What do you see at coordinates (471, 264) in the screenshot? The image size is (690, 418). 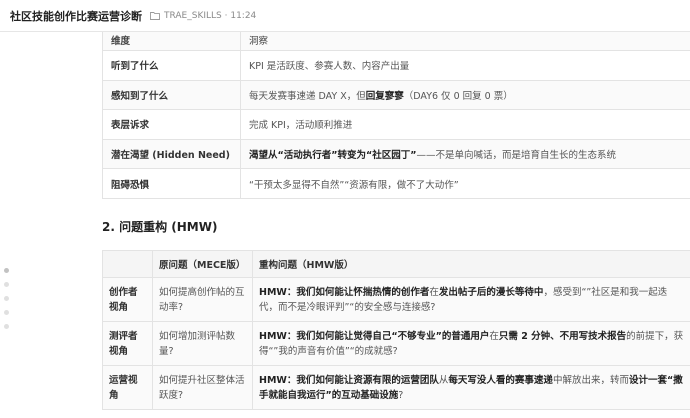 I see `header-cell-hmw: 重构问题（HMW版）` at bounding box center [471, 264].